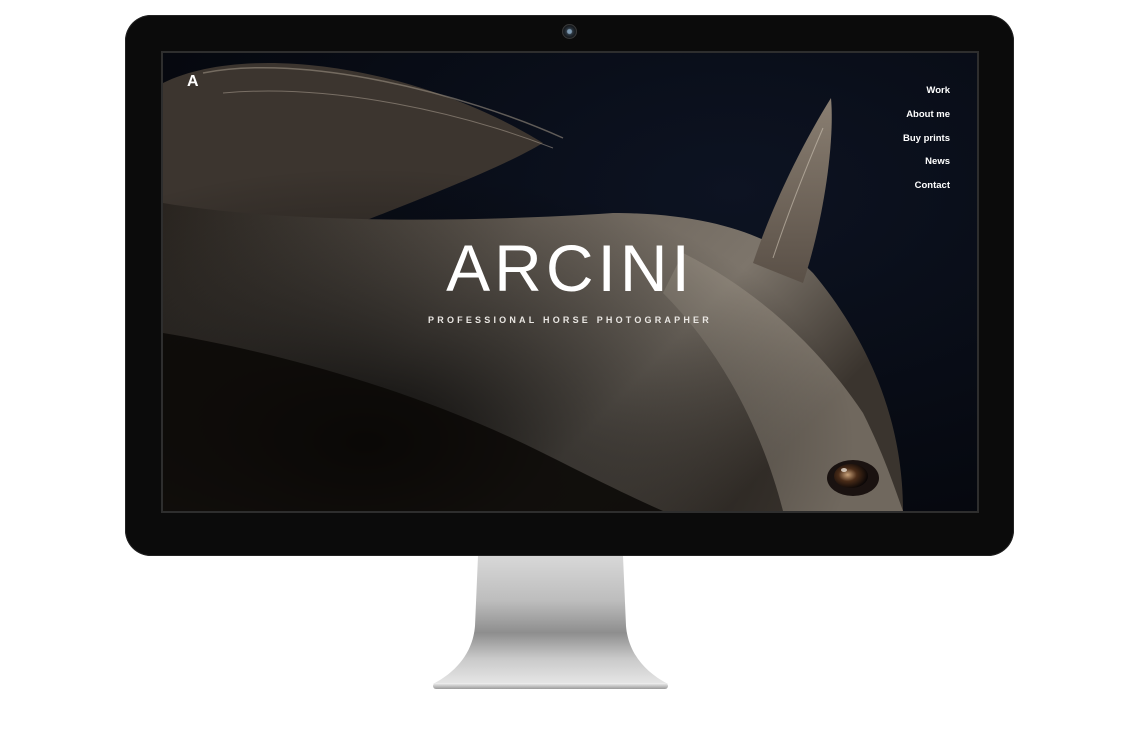  I want to click on nav-item-buy-prints: Buy prints, so click(926, 139).